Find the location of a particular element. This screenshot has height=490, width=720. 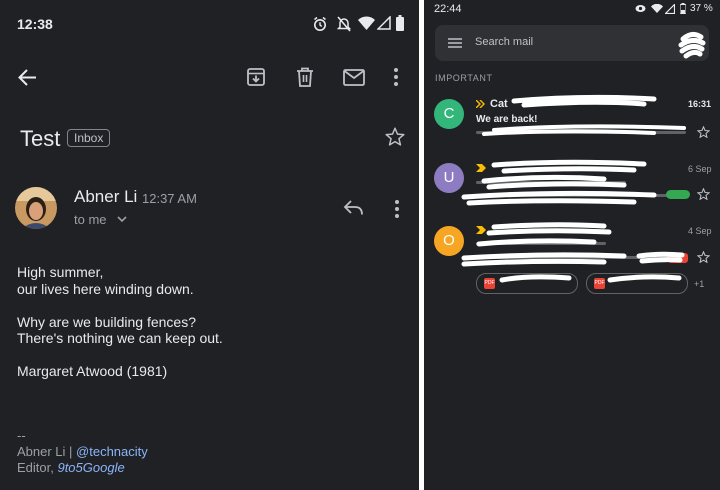

section-label-important: IMPORTANT is located at coordinates (464, 78).